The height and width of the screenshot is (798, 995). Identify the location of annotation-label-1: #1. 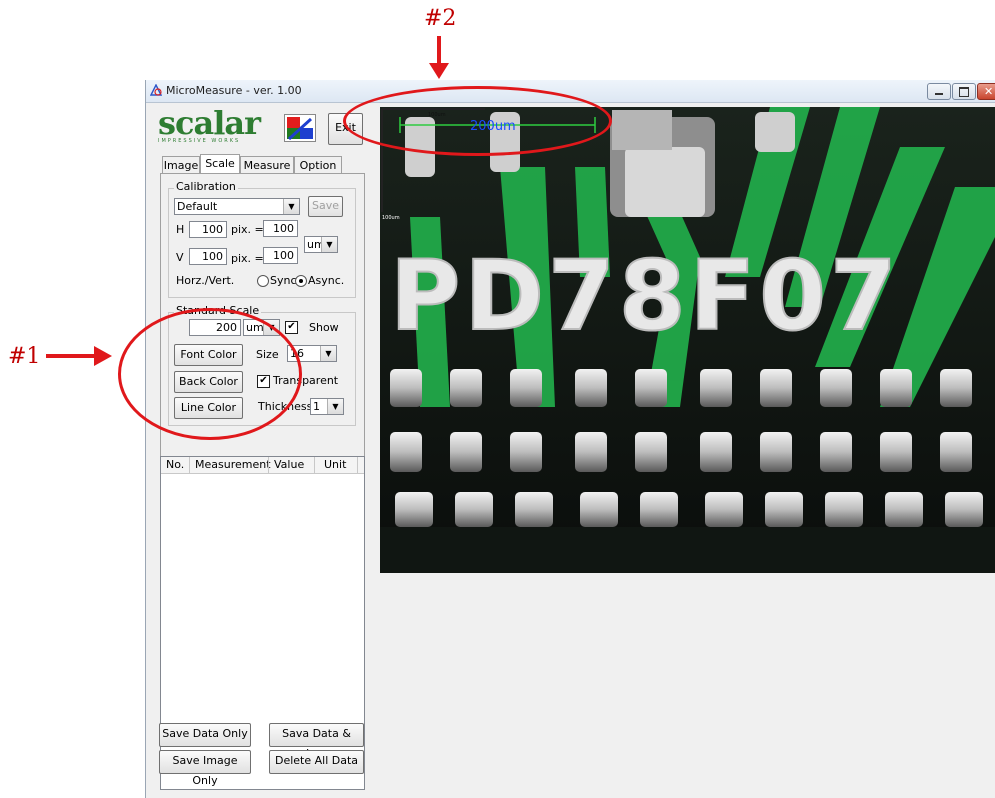
(24, 356).